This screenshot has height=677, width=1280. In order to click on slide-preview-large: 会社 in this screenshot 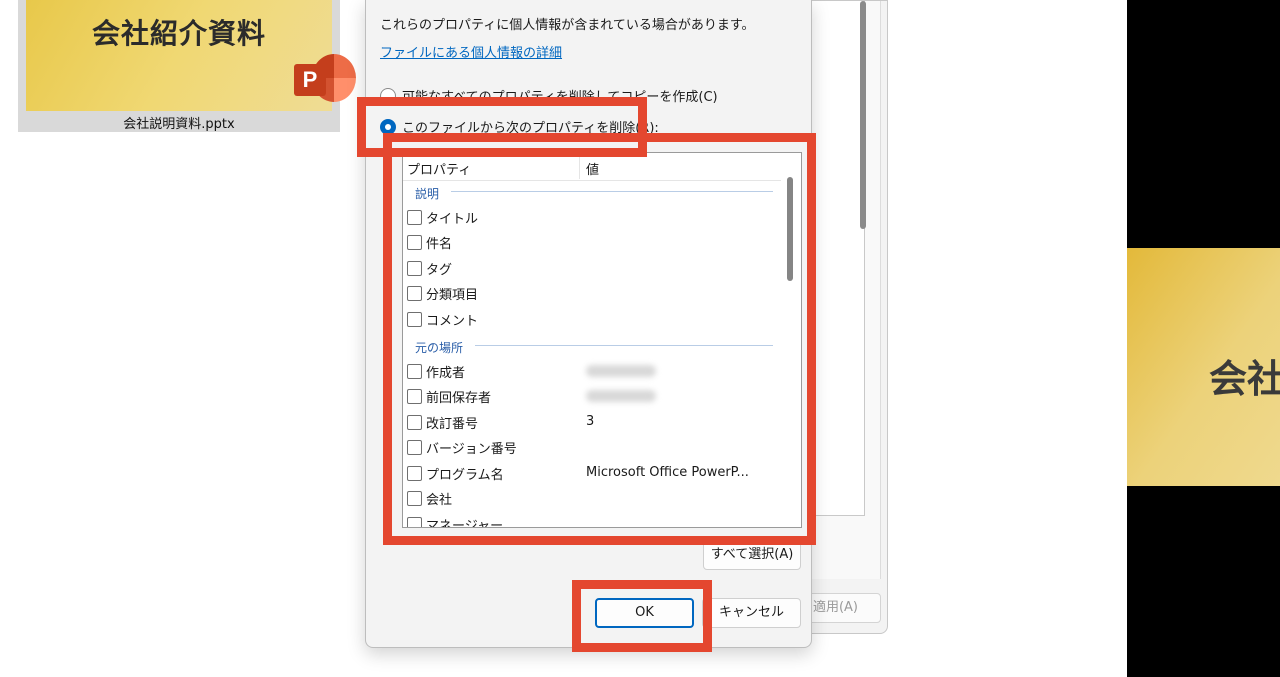, I will do `click(1203, 367)`.